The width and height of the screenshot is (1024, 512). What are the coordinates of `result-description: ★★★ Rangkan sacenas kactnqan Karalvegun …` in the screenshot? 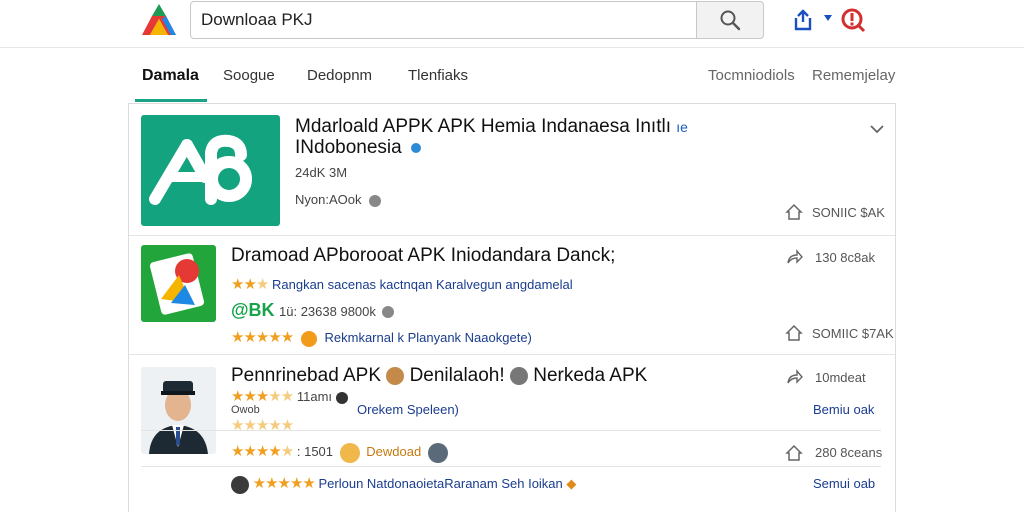 It's located at (402, 284).